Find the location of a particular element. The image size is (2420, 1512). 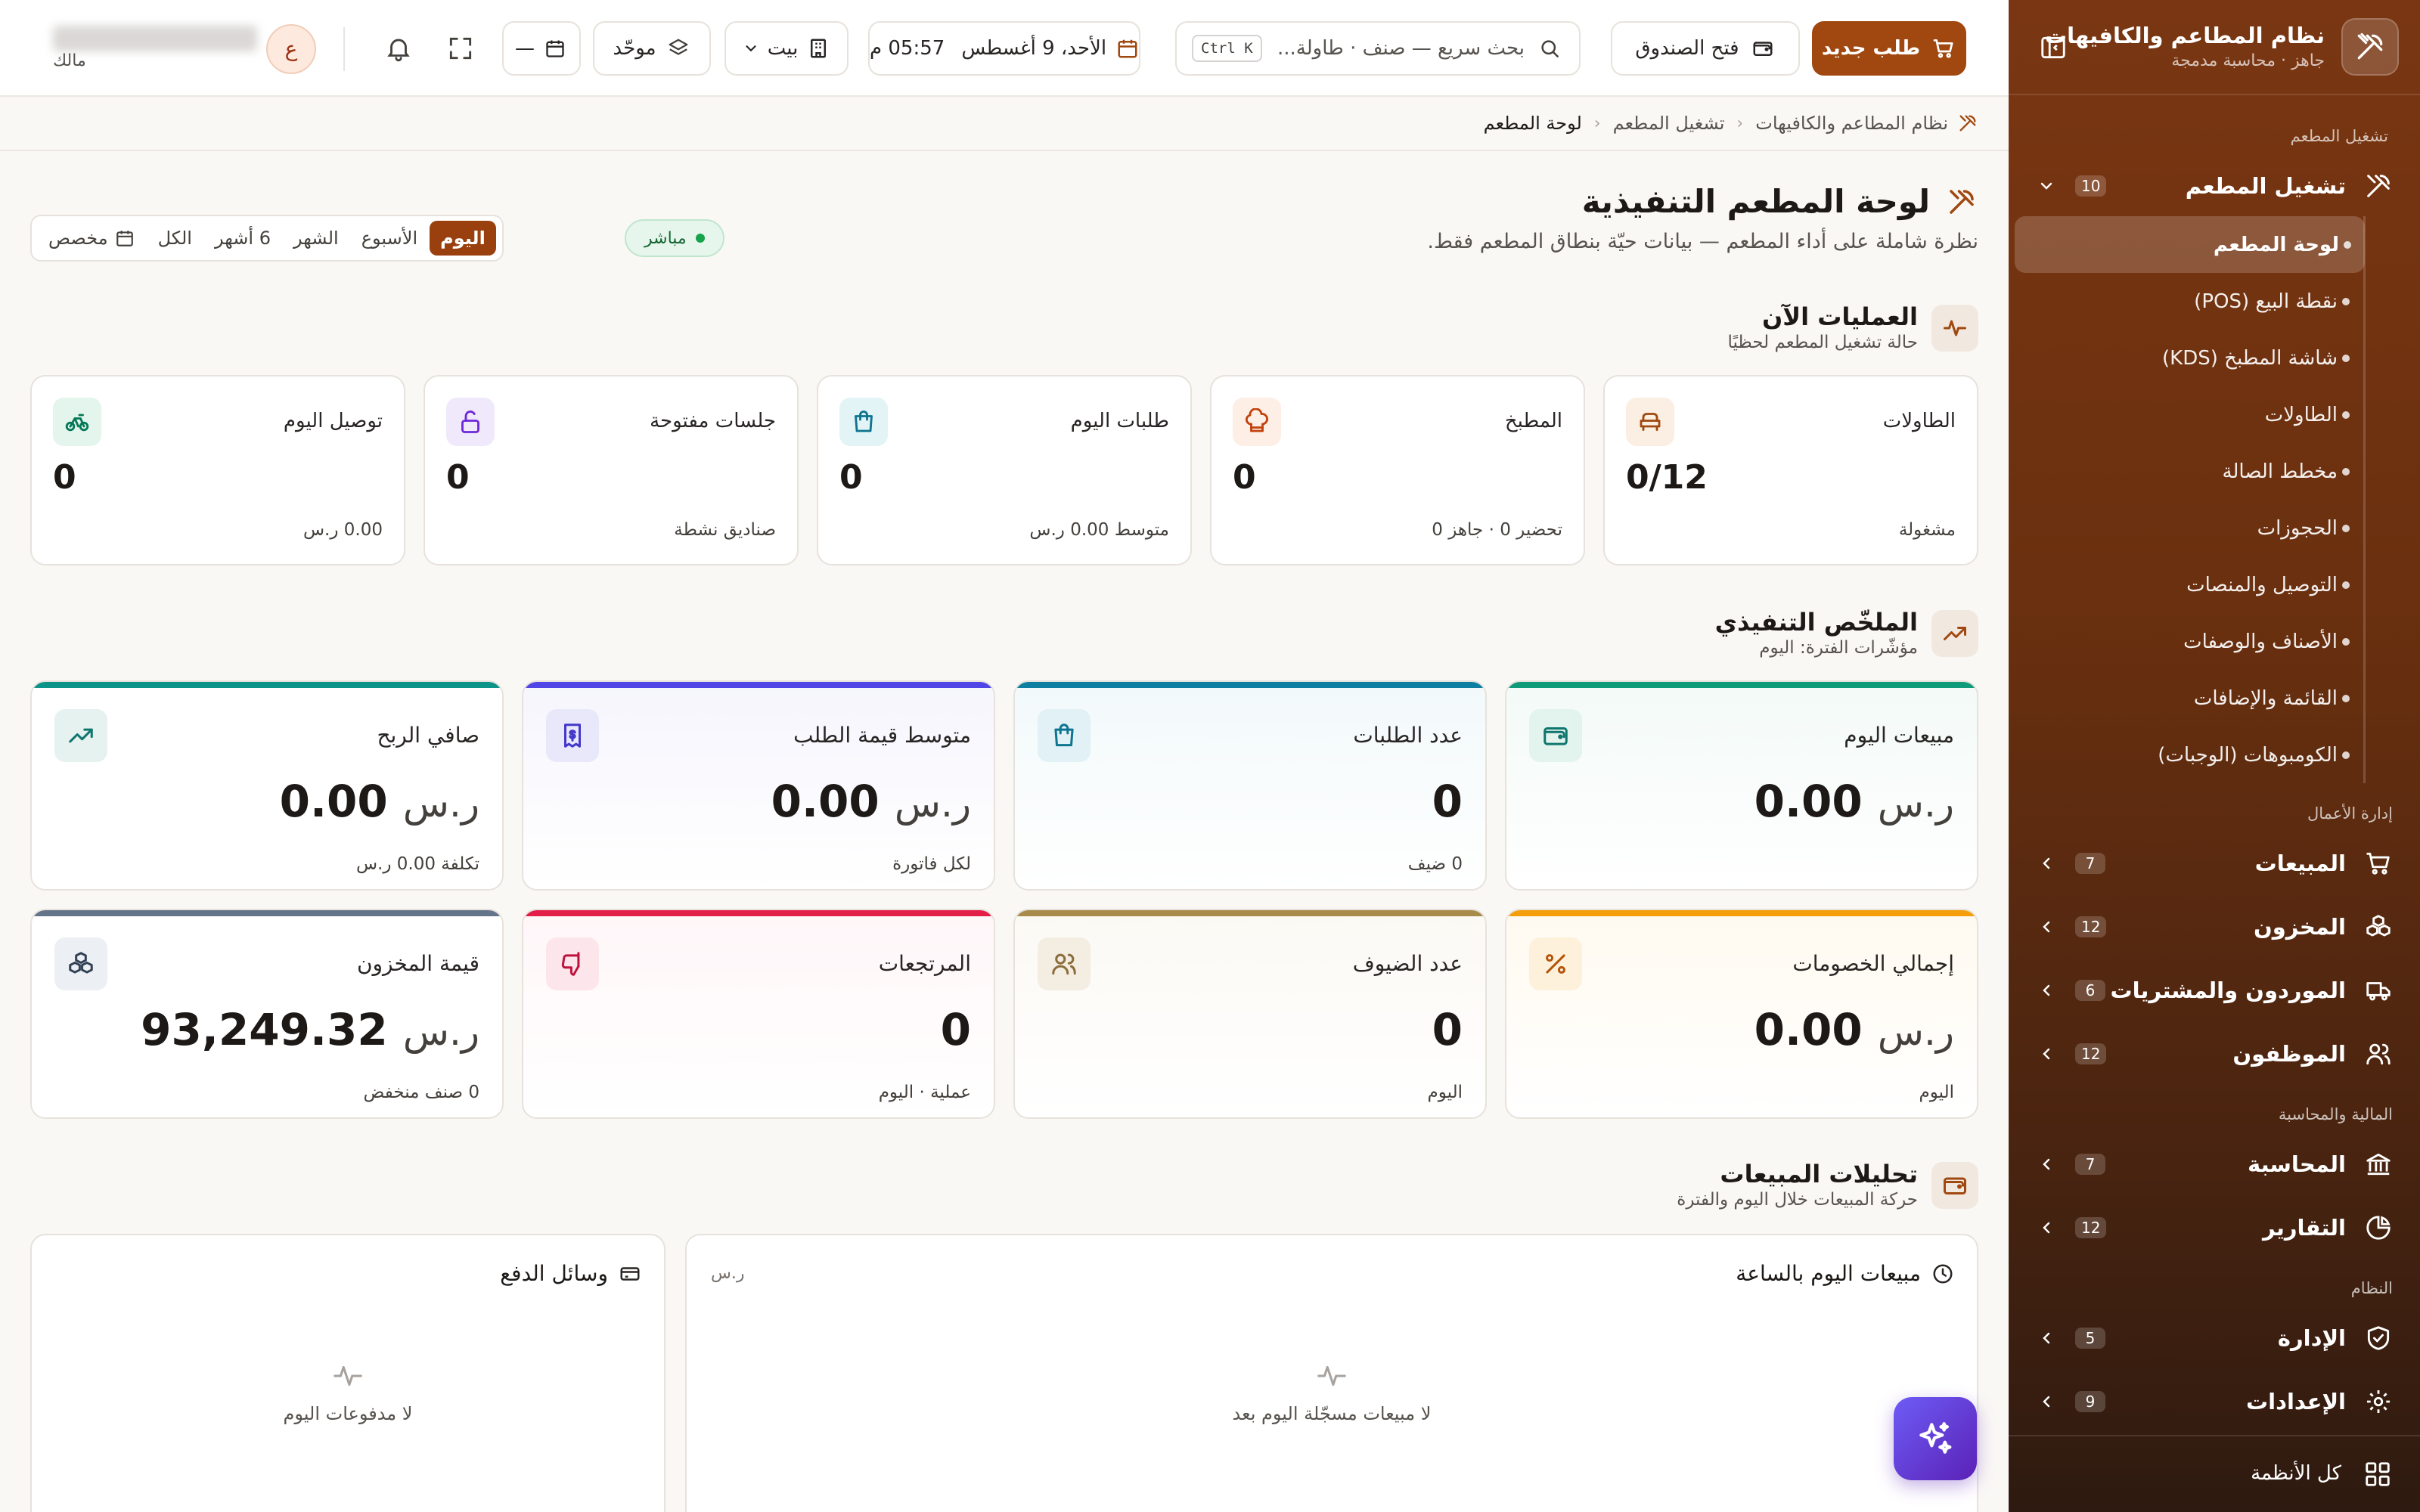

pie-chart-icon is located at coordinates (2378, 1228).